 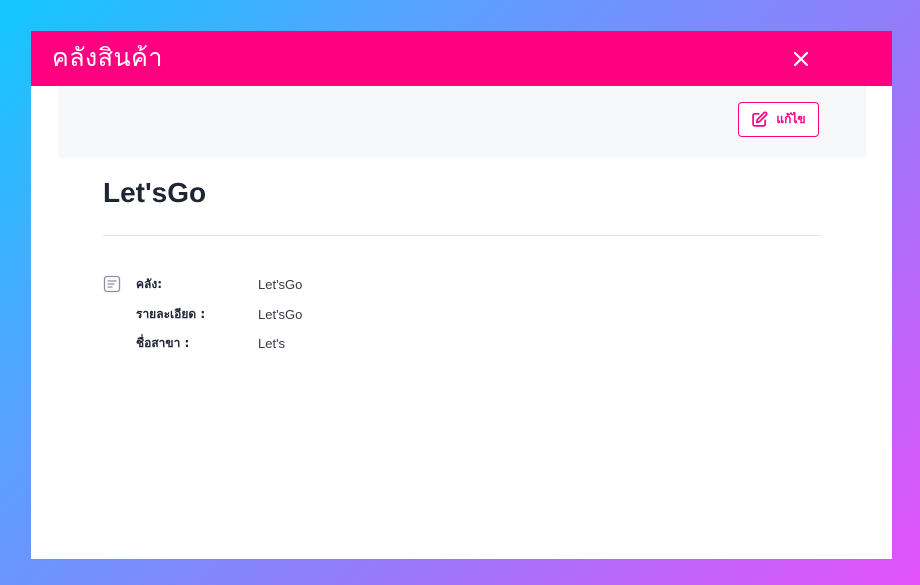 I want to click on close-button, so click(x=801, y=59).